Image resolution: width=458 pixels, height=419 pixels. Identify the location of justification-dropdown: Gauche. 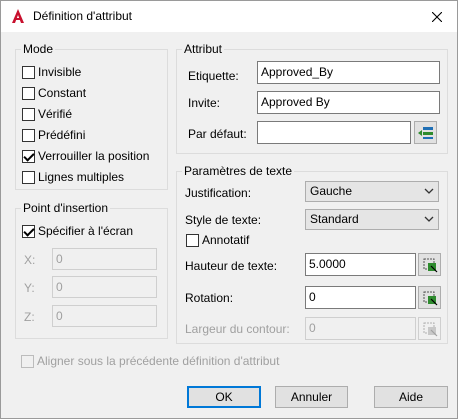
(372, 191).